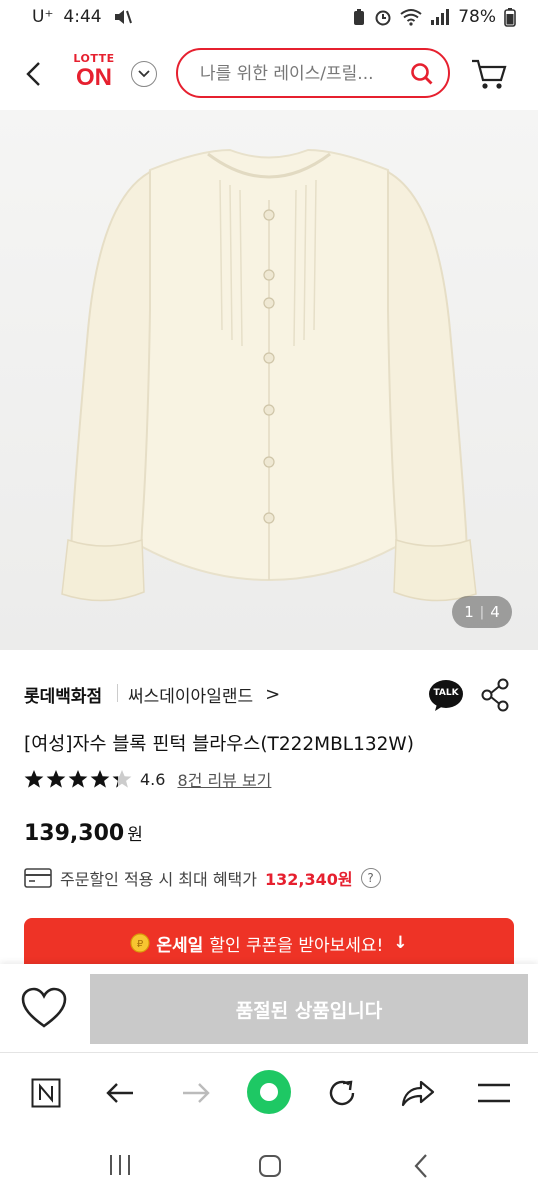 This screenshot has height=1200, width=538. What do you see at coordinates (219, 744) in the screenshot?
I see `product-title: [여성]자수 블록 핀턱 블라우스(T222MBL132W)` at bounding box center [219, 744].